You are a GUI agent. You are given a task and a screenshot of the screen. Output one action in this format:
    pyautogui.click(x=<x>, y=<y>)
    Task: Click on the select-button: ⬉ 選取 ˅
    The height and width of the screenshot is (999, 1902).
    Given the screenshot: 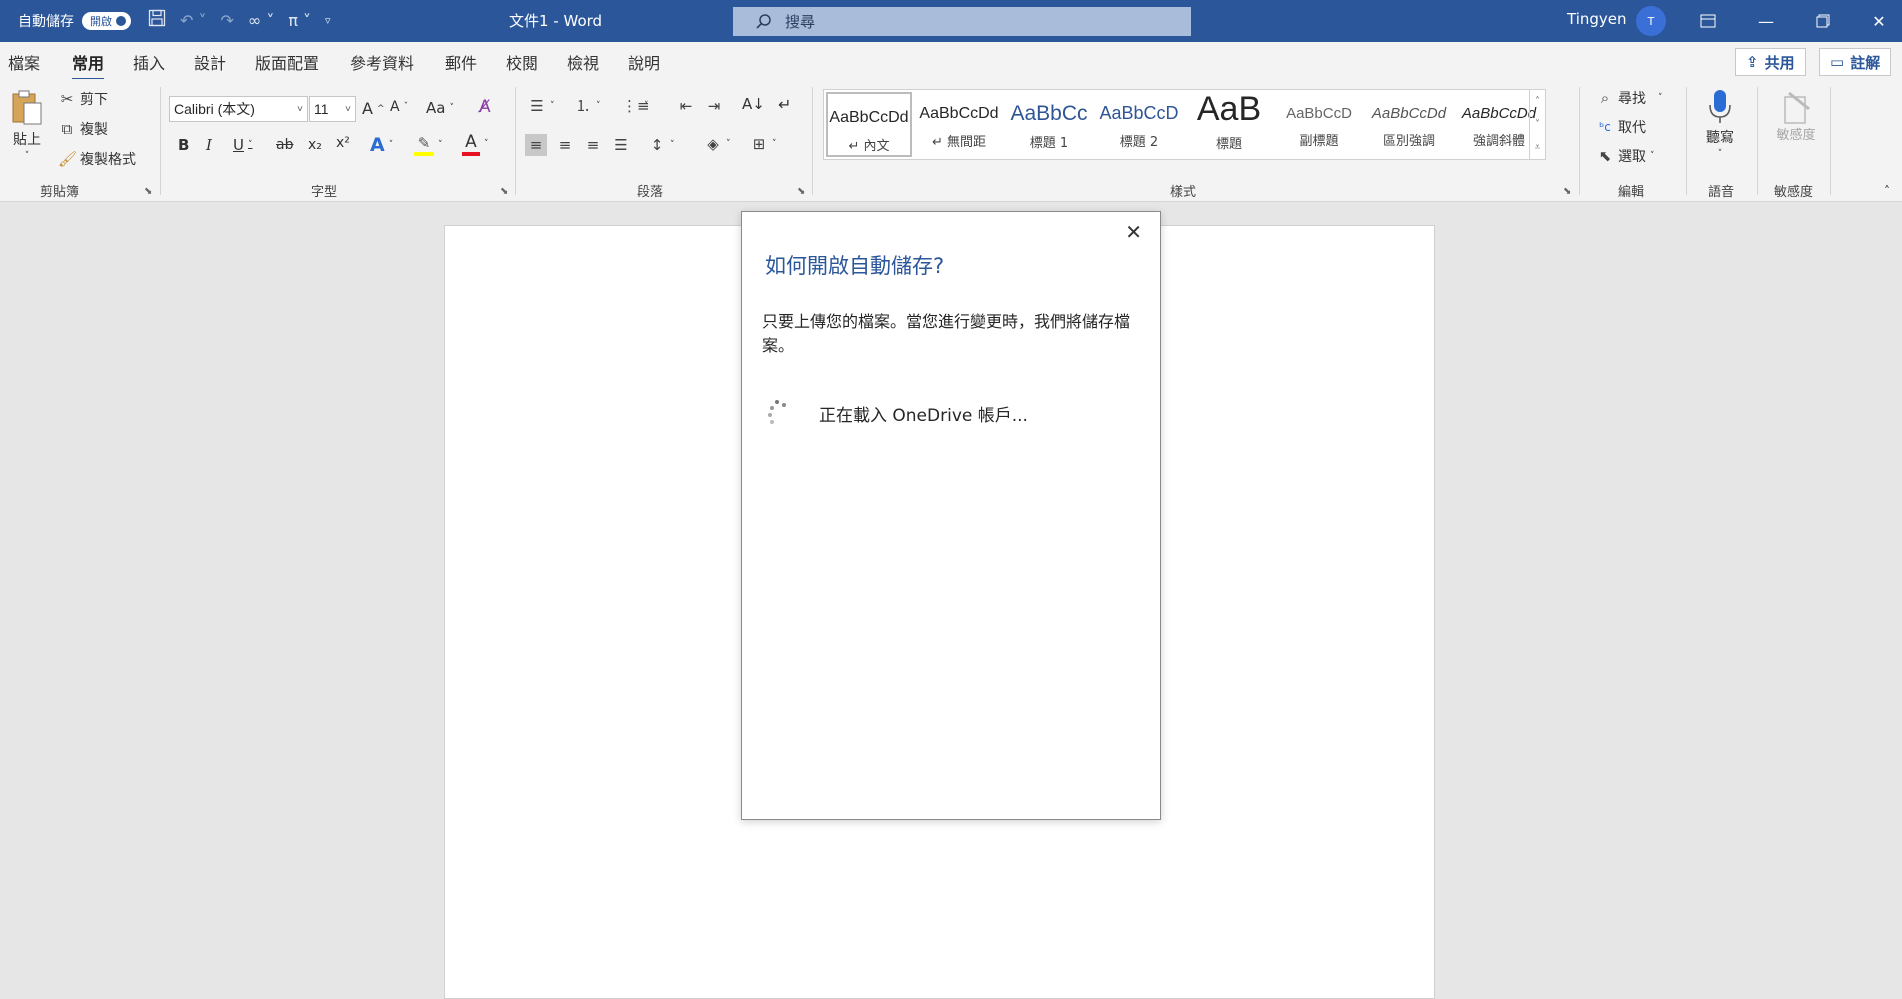 What is the action you would take?
    pyautogui.click(x=1625, y=156)
    